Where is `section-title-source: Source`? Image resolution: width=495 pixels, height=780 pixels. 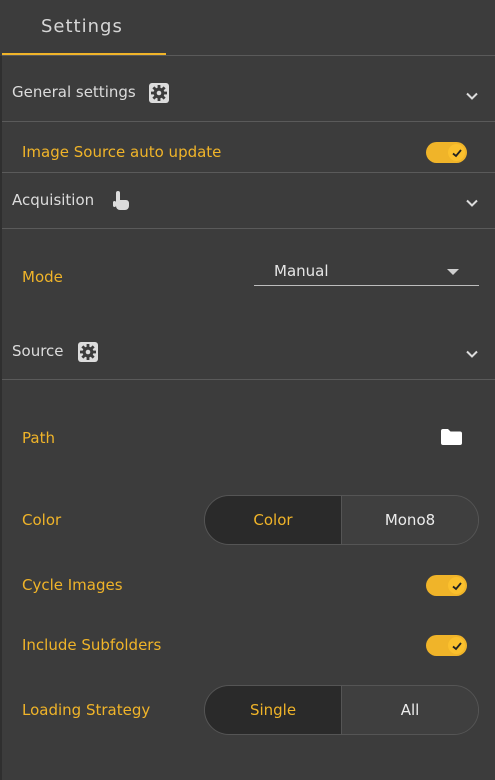 section-title-source: Source is located at coordinates (38, 351).